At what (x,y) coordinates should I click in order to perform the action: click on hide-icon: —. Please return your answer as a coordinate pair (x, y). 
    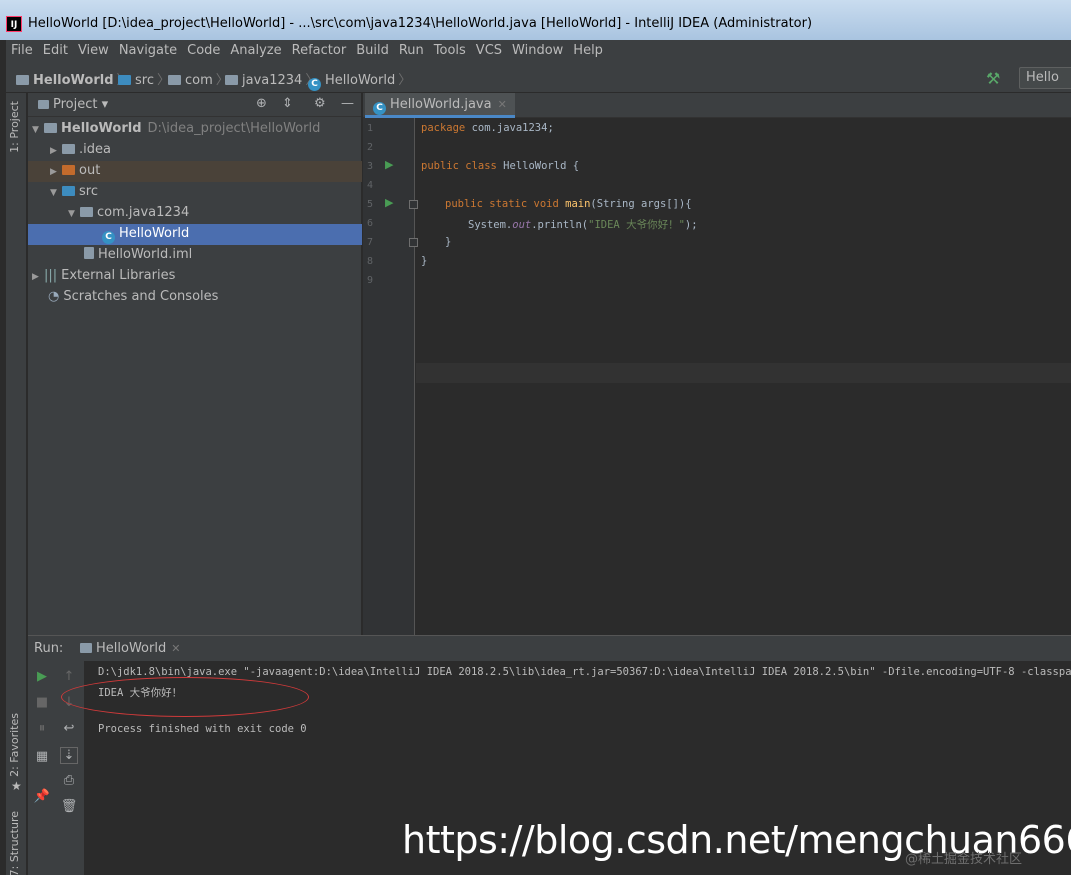
    Looking at the image, I should click on (347, 103).